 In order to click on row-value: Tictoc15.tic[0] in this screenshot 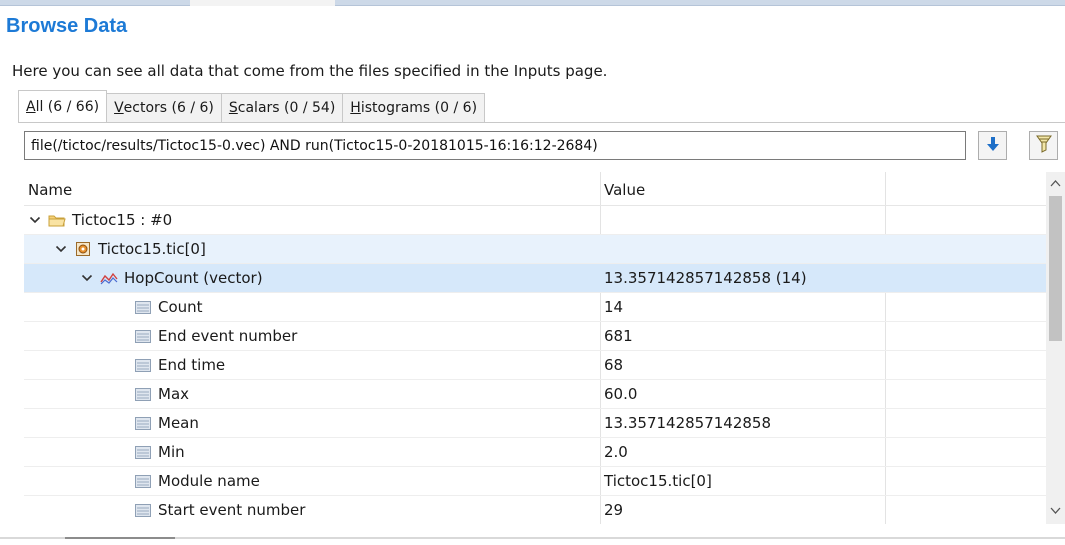, I will do `click(658, 481)`.